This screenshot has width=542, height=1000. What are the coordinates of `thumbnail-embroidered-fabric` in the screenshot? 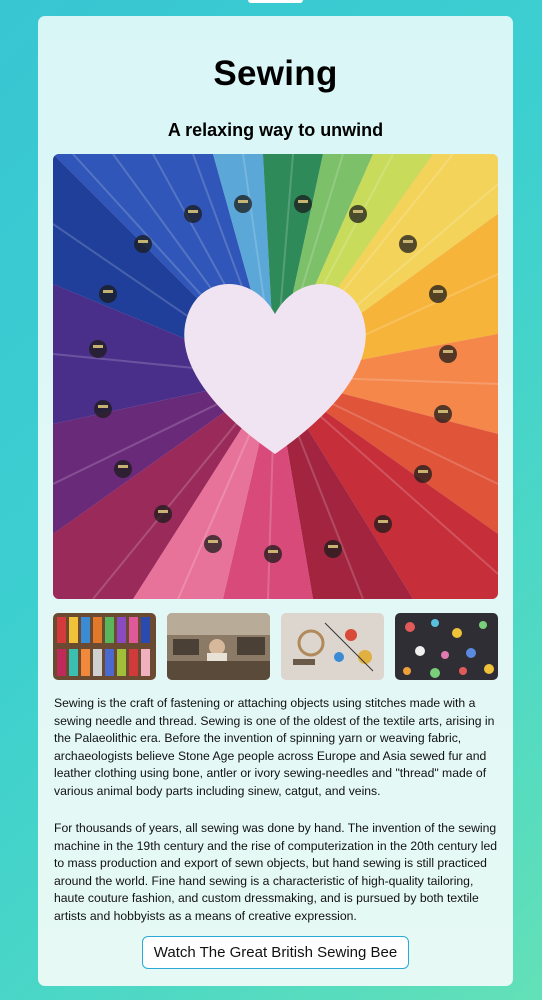 It's located at (446, 646).